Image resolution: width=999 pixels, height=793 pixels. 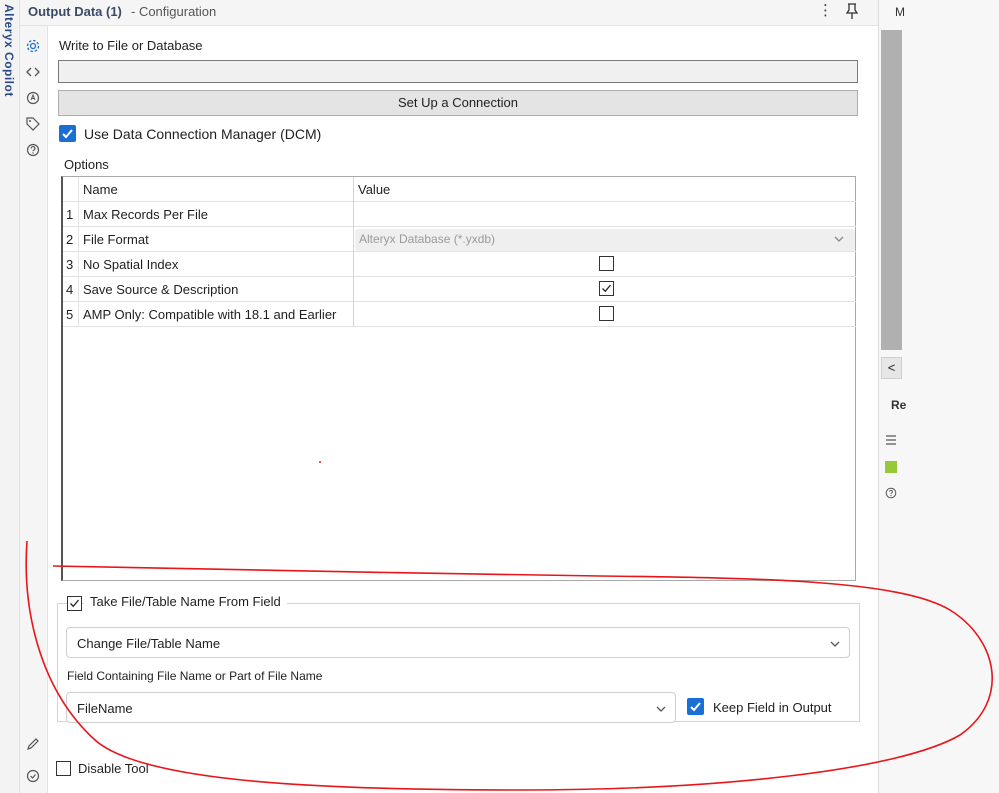 I want to click on save-source-checkbox, so click(x=606, y=288).